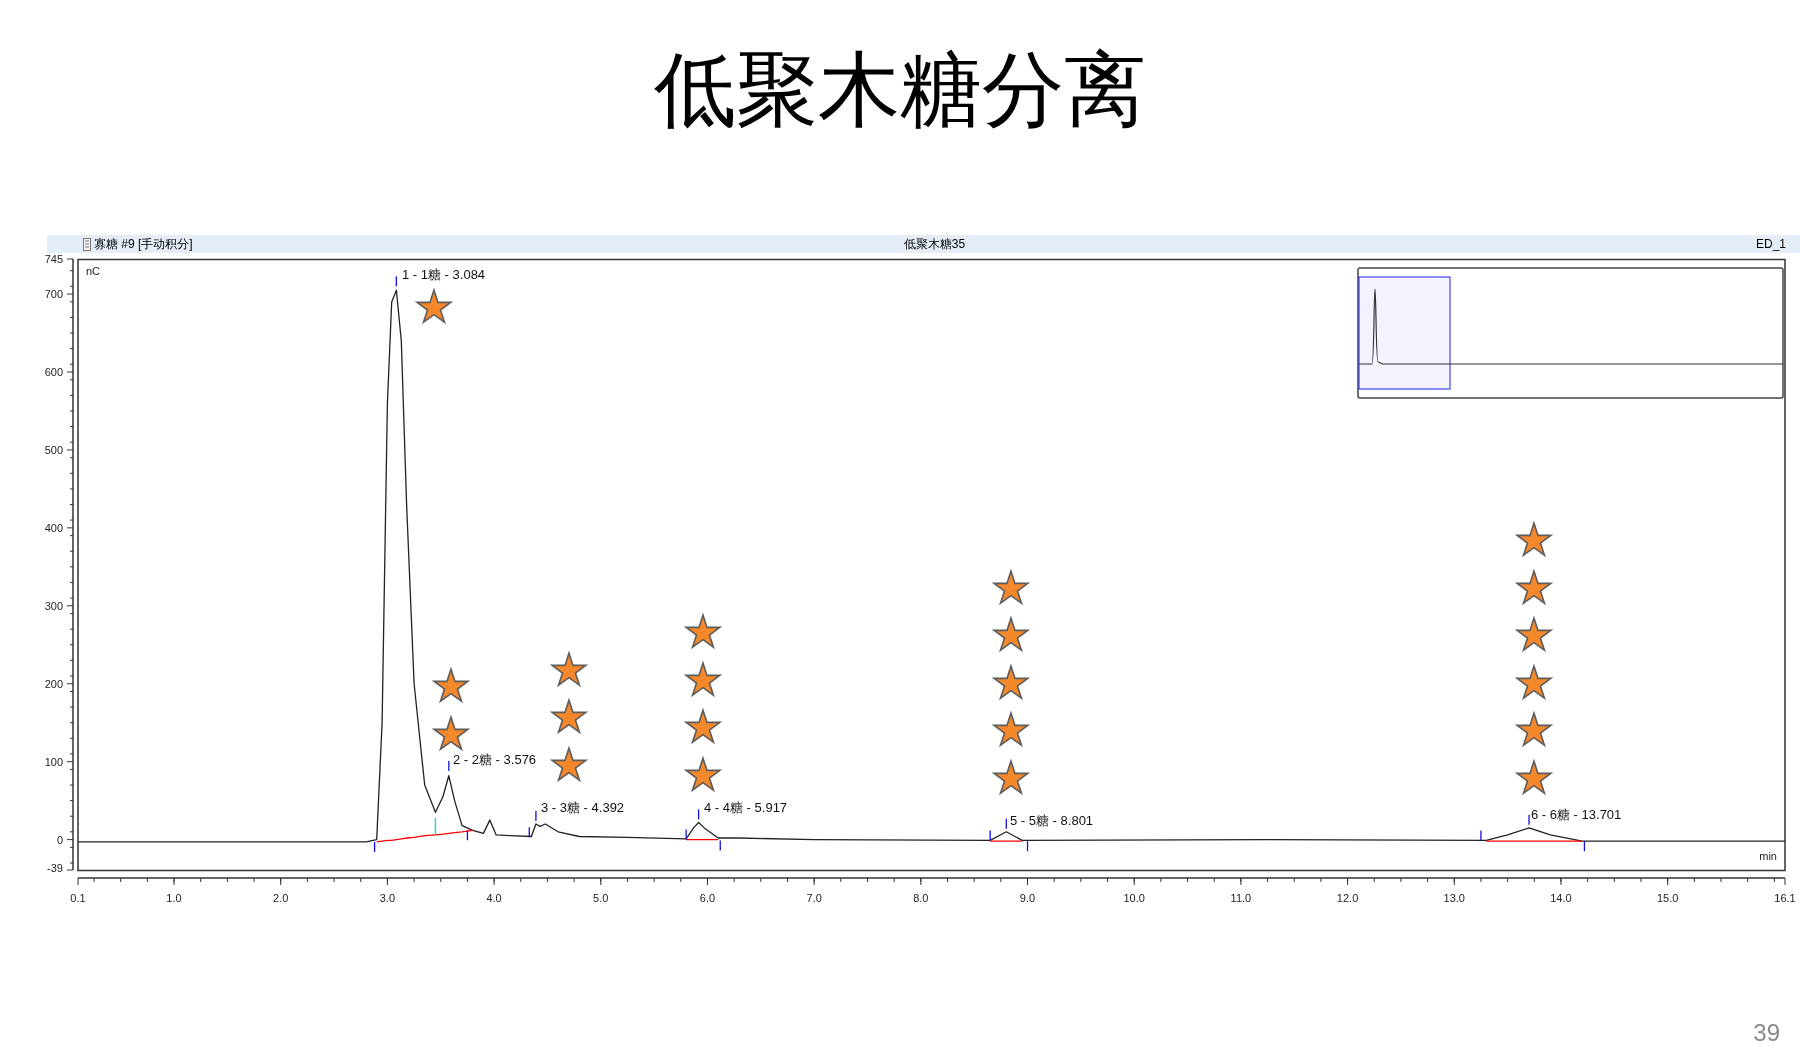 This screenshot has width=1800, height=1058. What do you see at coordinates (934, 244) in the screenshot?
I see `chart-title: 低聚木糖35` at bounding box center [934, 244].